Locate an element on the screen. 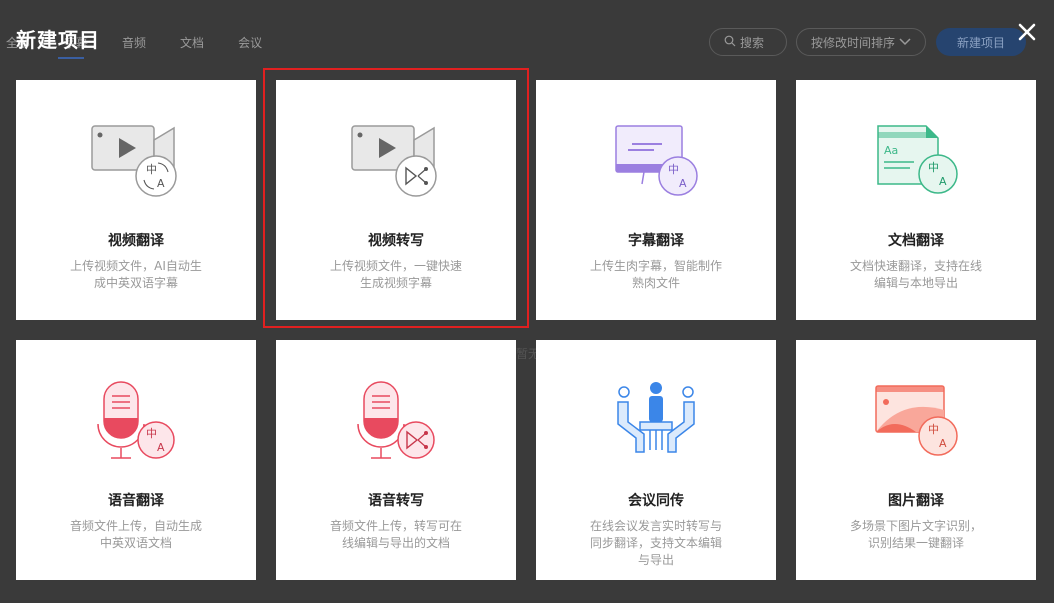  svg-text: Aa is located at coordinates (891, 150).